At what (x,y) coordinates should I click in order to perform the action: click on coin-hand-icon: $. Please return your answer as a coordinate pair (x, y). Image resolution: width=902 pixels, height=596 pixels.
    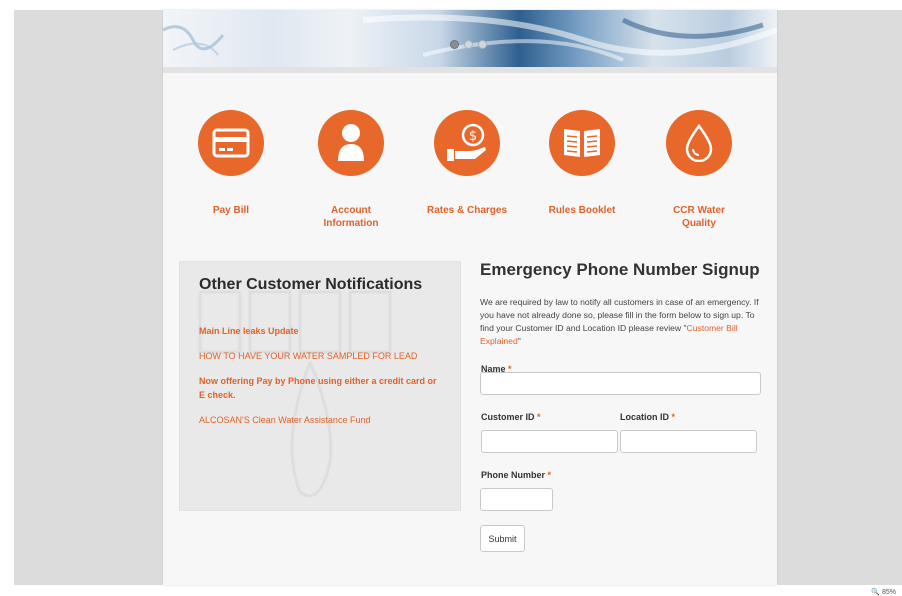
    Looking at the image, I should click on (467, 143).